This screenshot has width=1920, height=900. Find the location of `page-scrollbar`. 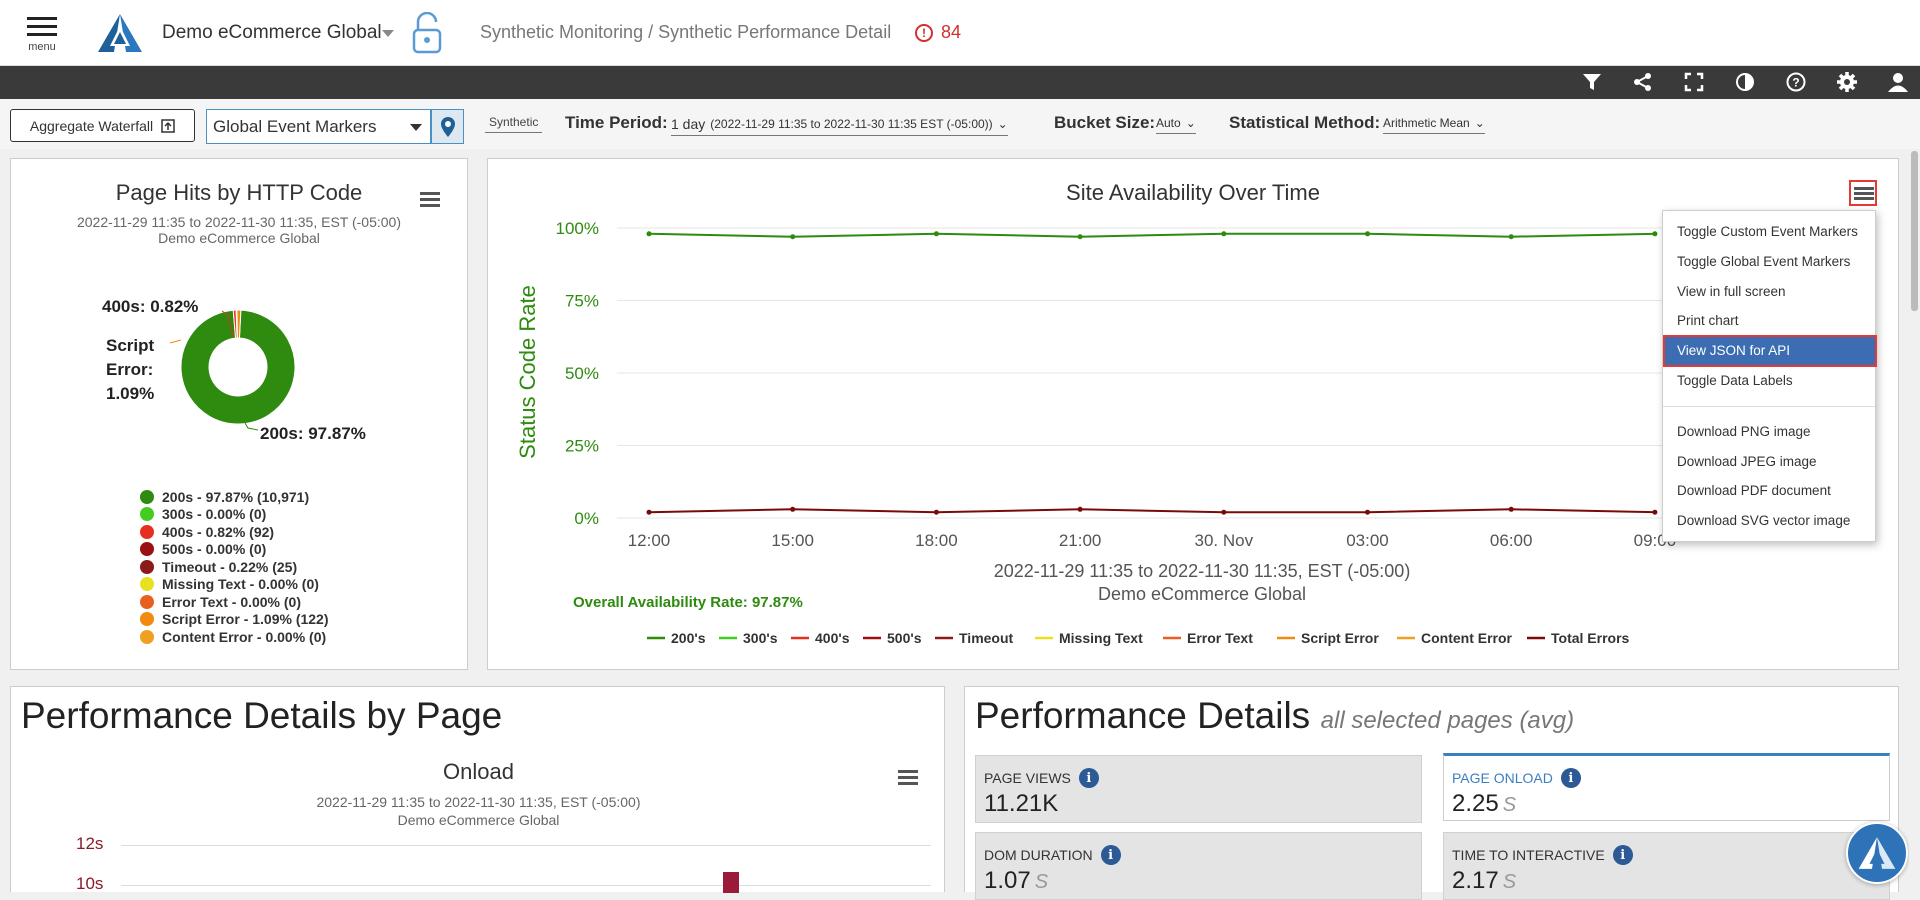

page-scrollbar is located at coordinates (1914, 520).